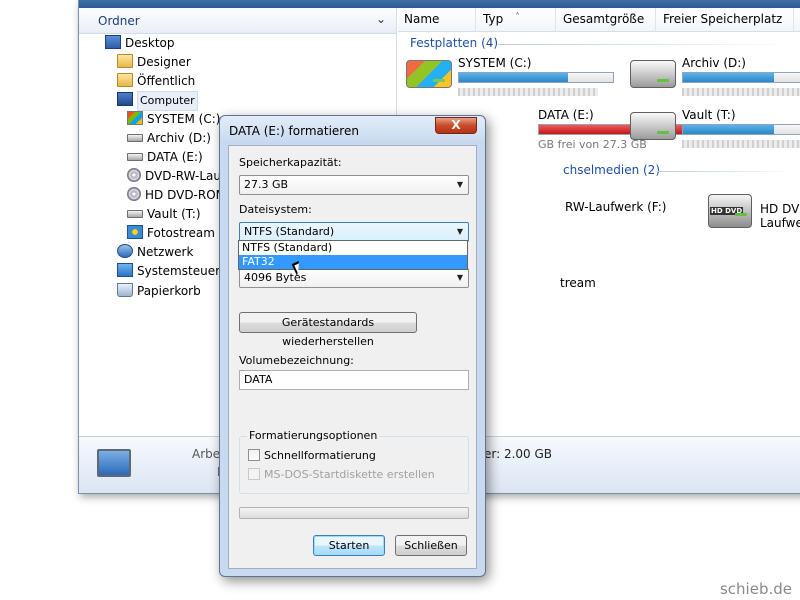 The image size is (800, 600). What do you see at coordinates (354, 278) in the screenshot?
I see `cluster-size-select: 4096 Bytes ▼` at bounding box center [354, 278].